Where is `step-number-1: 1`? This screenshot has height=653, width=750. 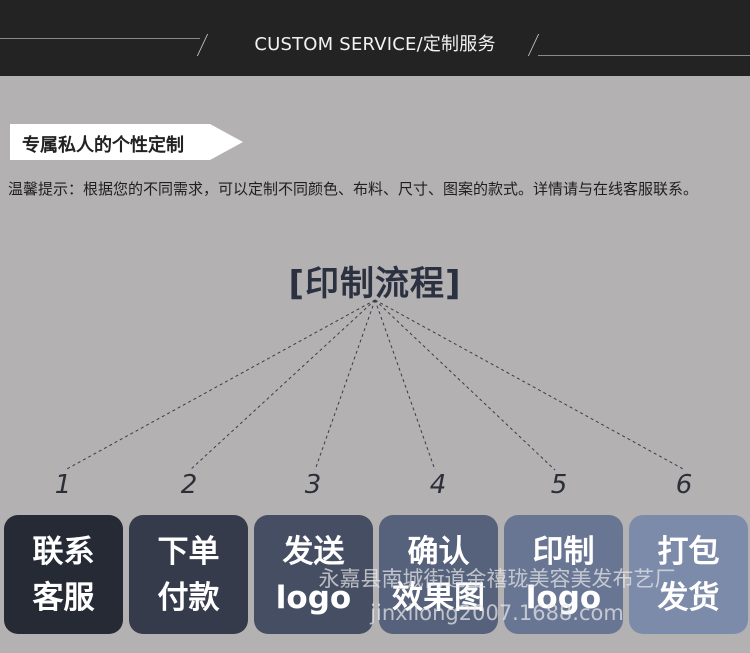 step-number-1: 1 is located at coordinates (63, 485).